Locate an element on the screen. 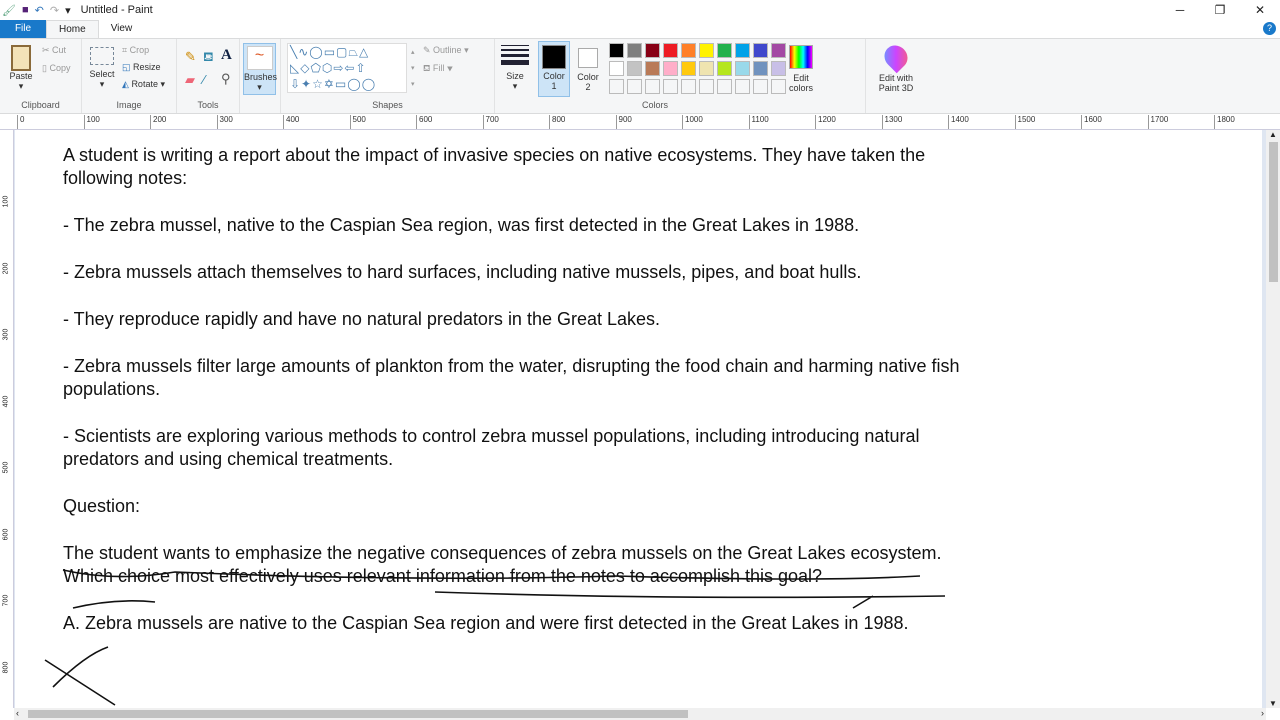  clipboard-label: Clipboard is located at coordinates (40, 105).